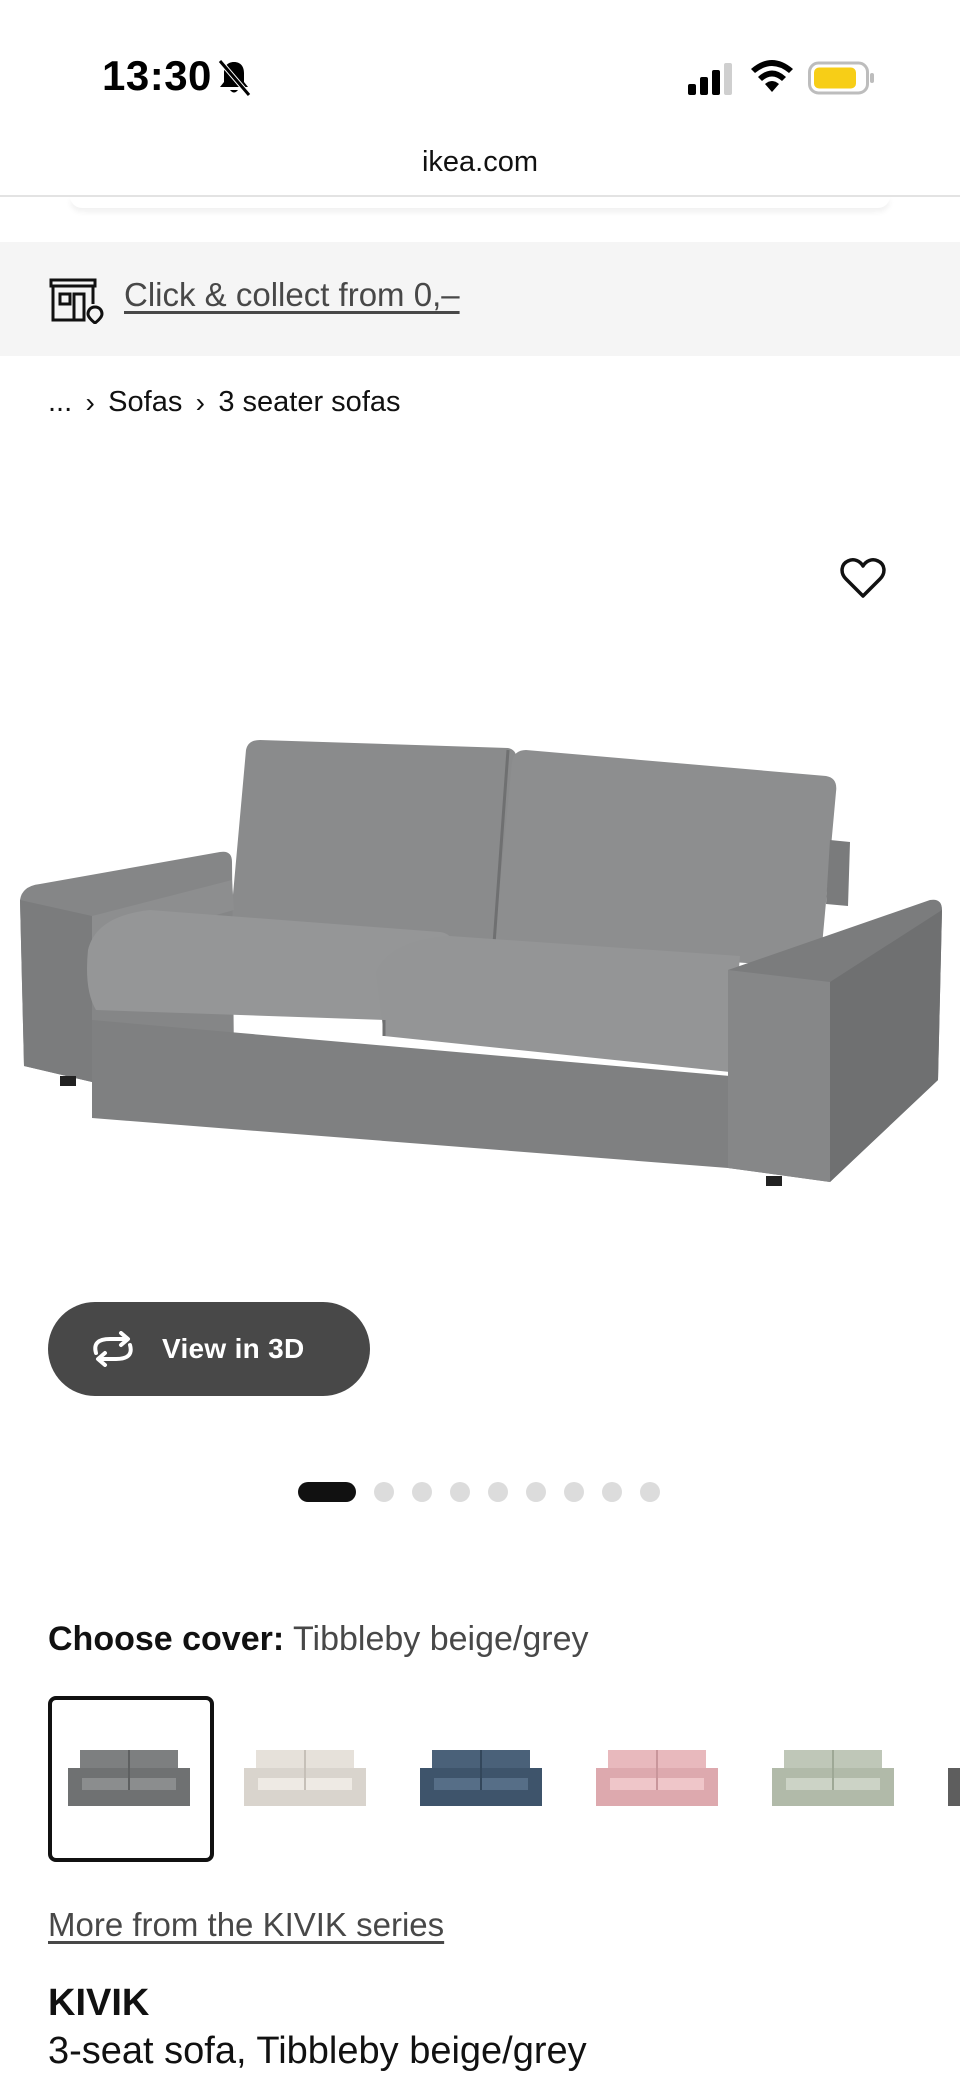 This screenshot has width=960, height=2087. Describe the element at coordinates (317, 2051) in the screenshot. I see `product-description: 3-seat sofa, Tibbleby beige/grey` at that location.